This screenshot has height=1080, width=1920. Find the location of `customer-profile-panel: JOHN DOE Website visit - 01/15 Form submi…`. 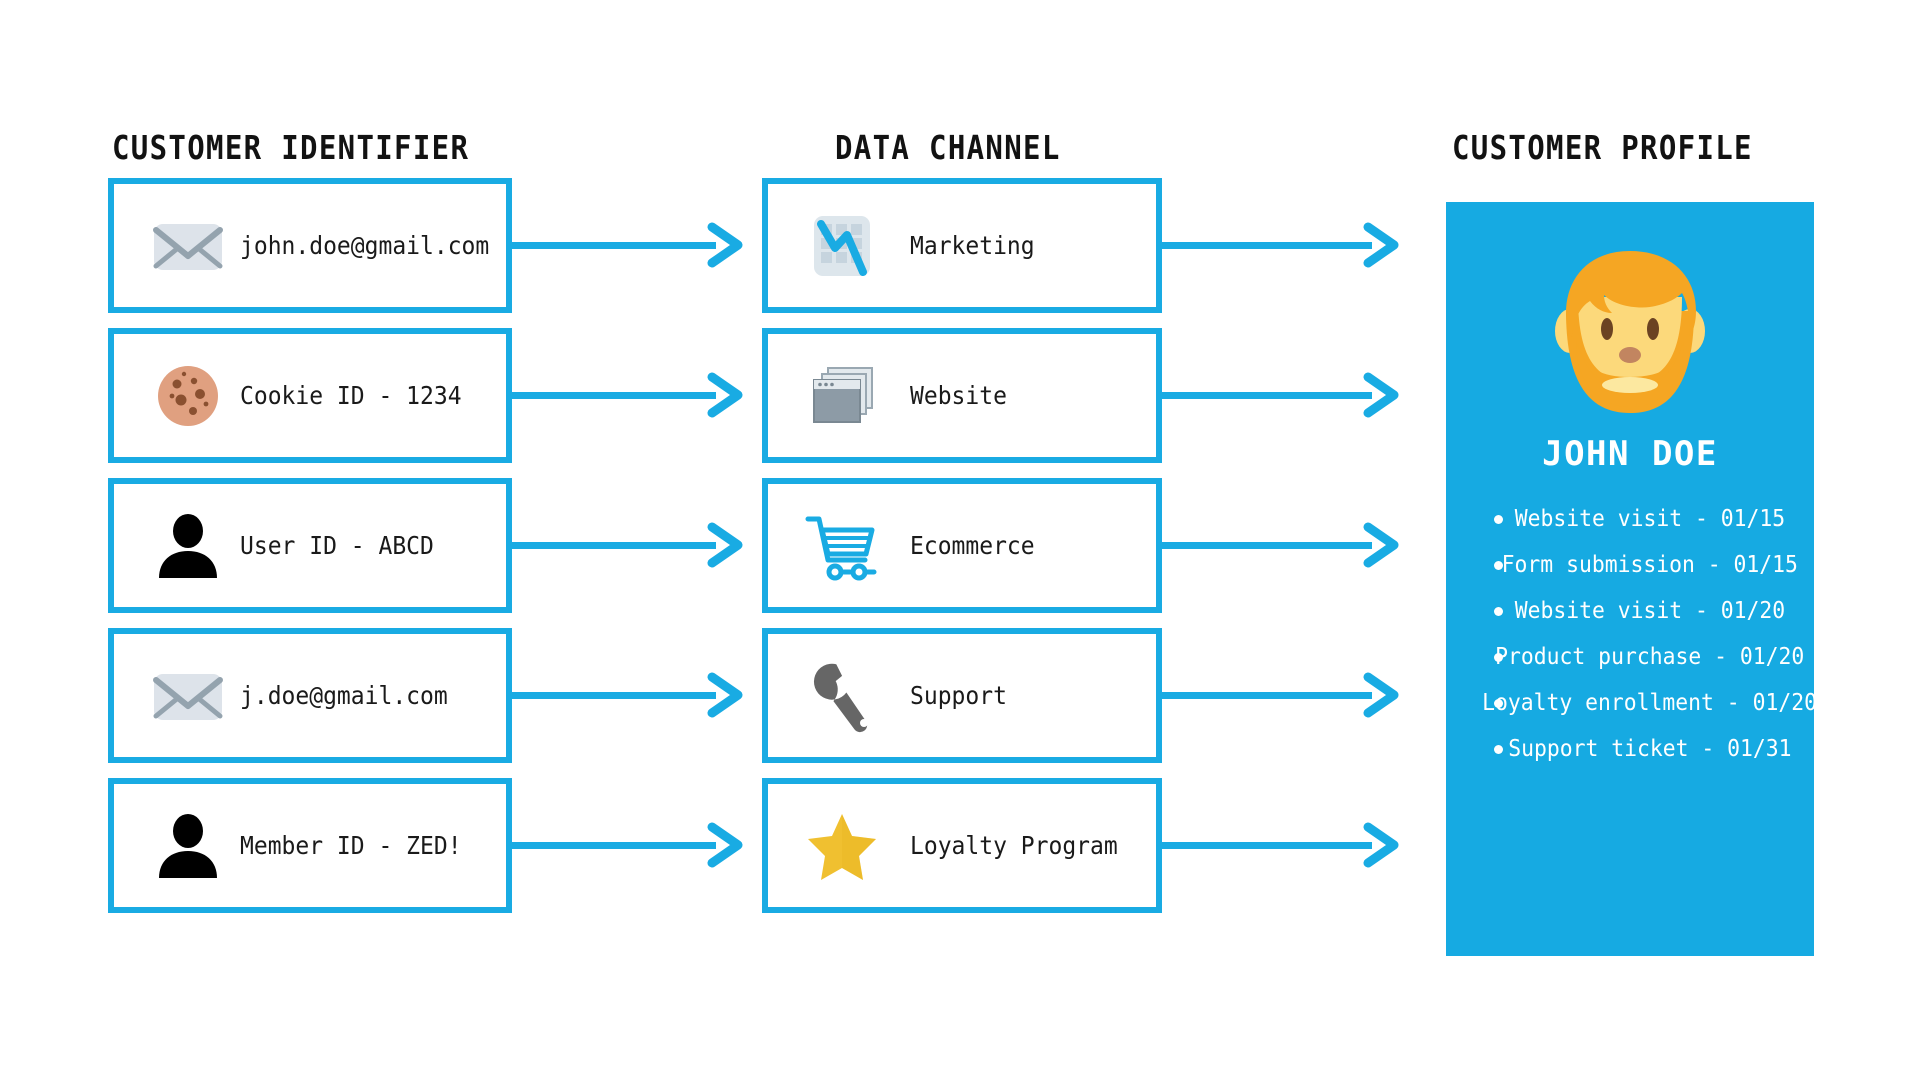

customer-profile-panel: JOHN DOE Website visit - 01/15 Form submi… is located at coordinates (1631, 579).